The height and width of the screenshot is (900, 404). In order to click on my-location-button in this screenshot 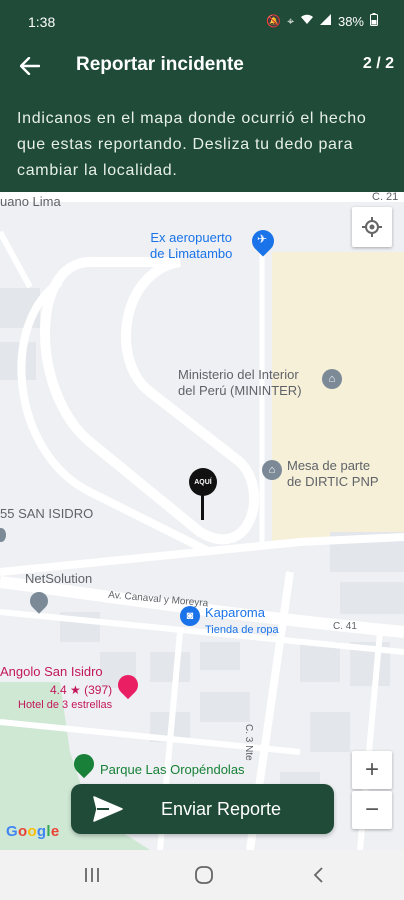, I will do `click(372, 227)`.